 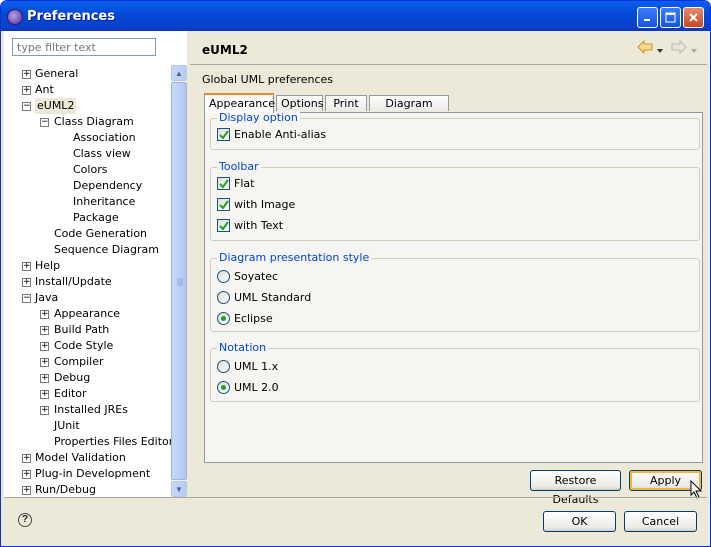 I want to click on window-title: Preferences, so click(x=71, y=16).